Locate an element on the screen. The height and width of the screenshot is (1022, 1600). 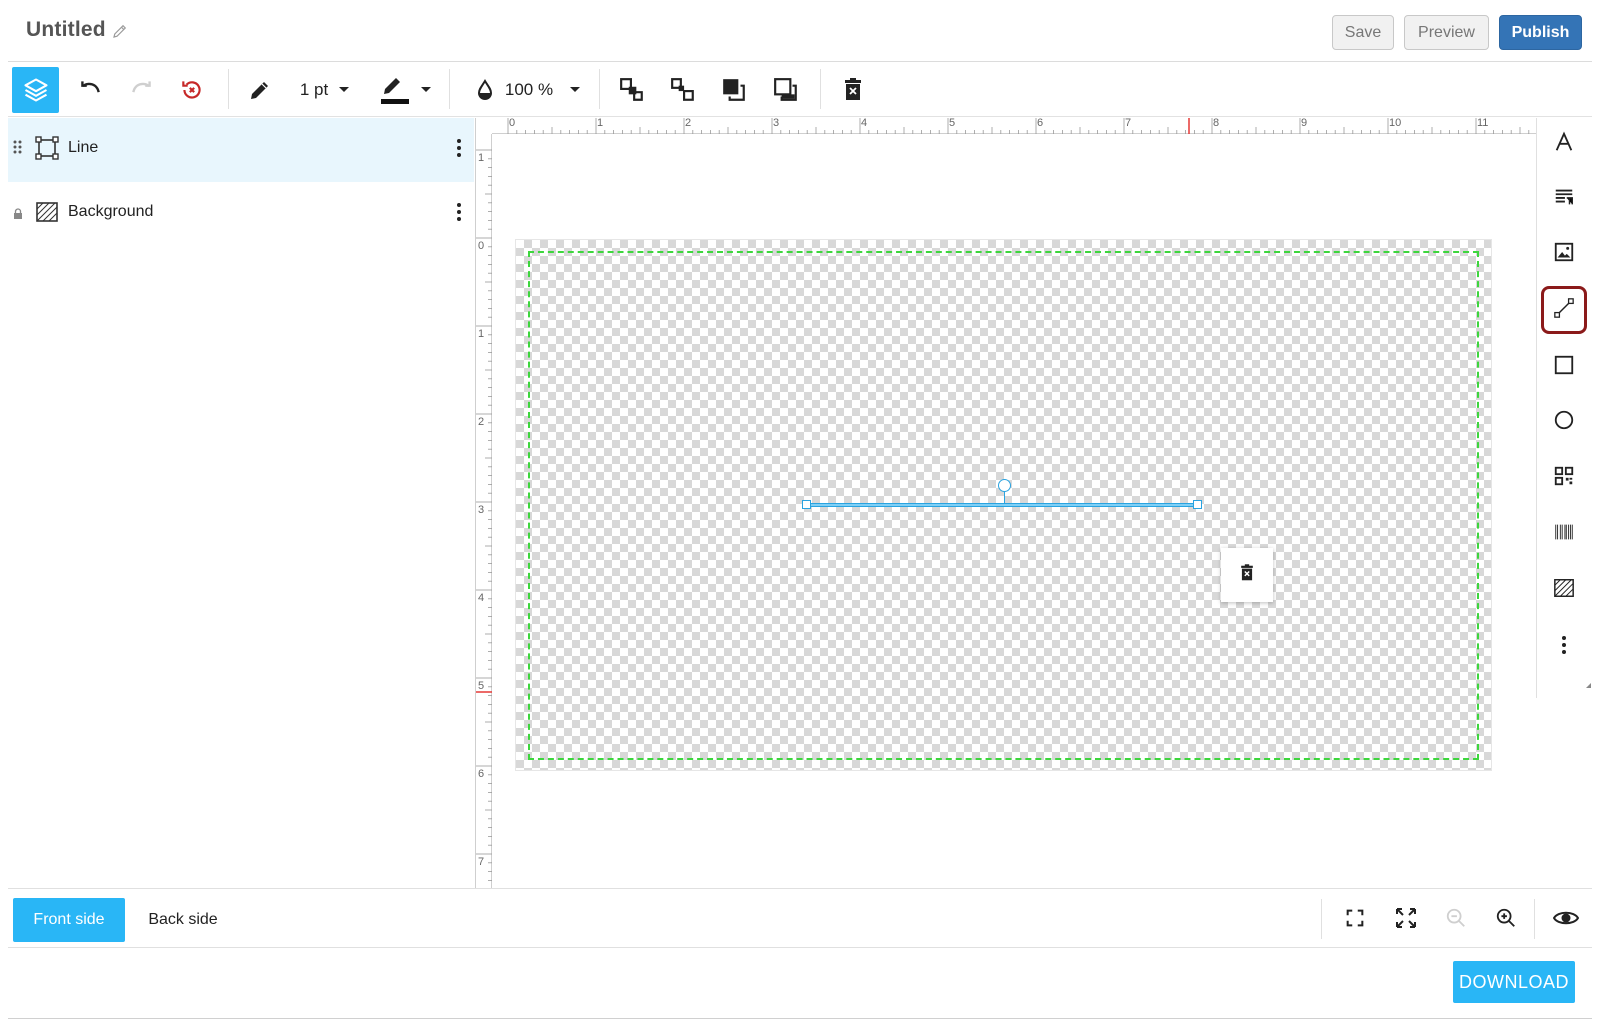
reset-icon is located at coordinates (192, 90).